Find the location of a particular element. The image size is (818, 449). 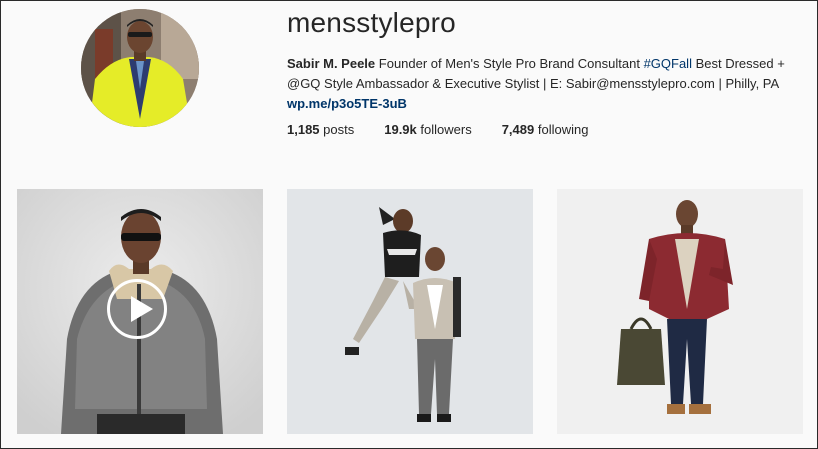

following-label: following is located at coordinates (561, 129).